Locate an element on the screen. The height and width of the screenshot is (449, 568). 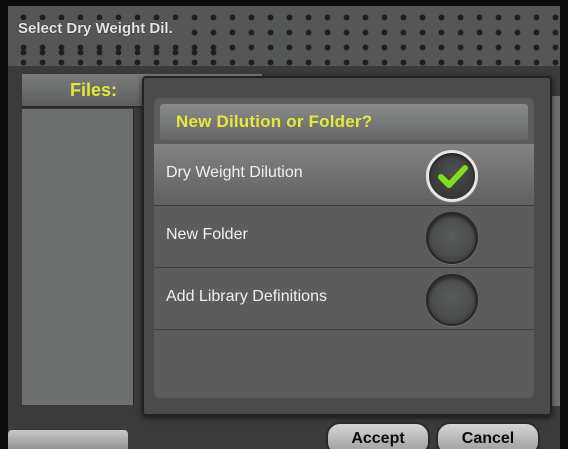
bottom-left-tab is located at coordinates (68, 439).